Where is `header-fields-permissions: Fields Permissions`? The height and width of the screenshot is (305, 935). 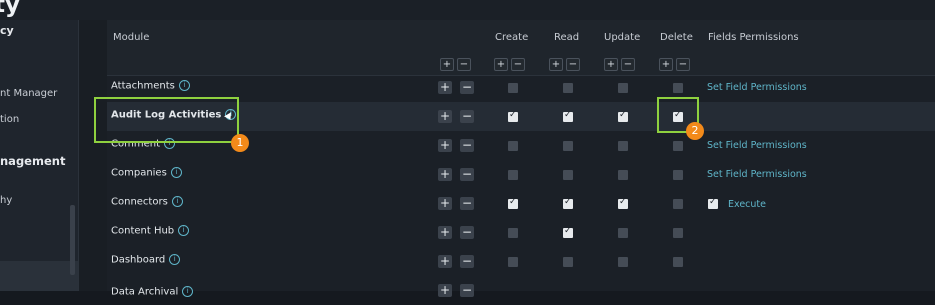
header-fields-permissions: Fields Permissions is located at coordinates (753, 37).